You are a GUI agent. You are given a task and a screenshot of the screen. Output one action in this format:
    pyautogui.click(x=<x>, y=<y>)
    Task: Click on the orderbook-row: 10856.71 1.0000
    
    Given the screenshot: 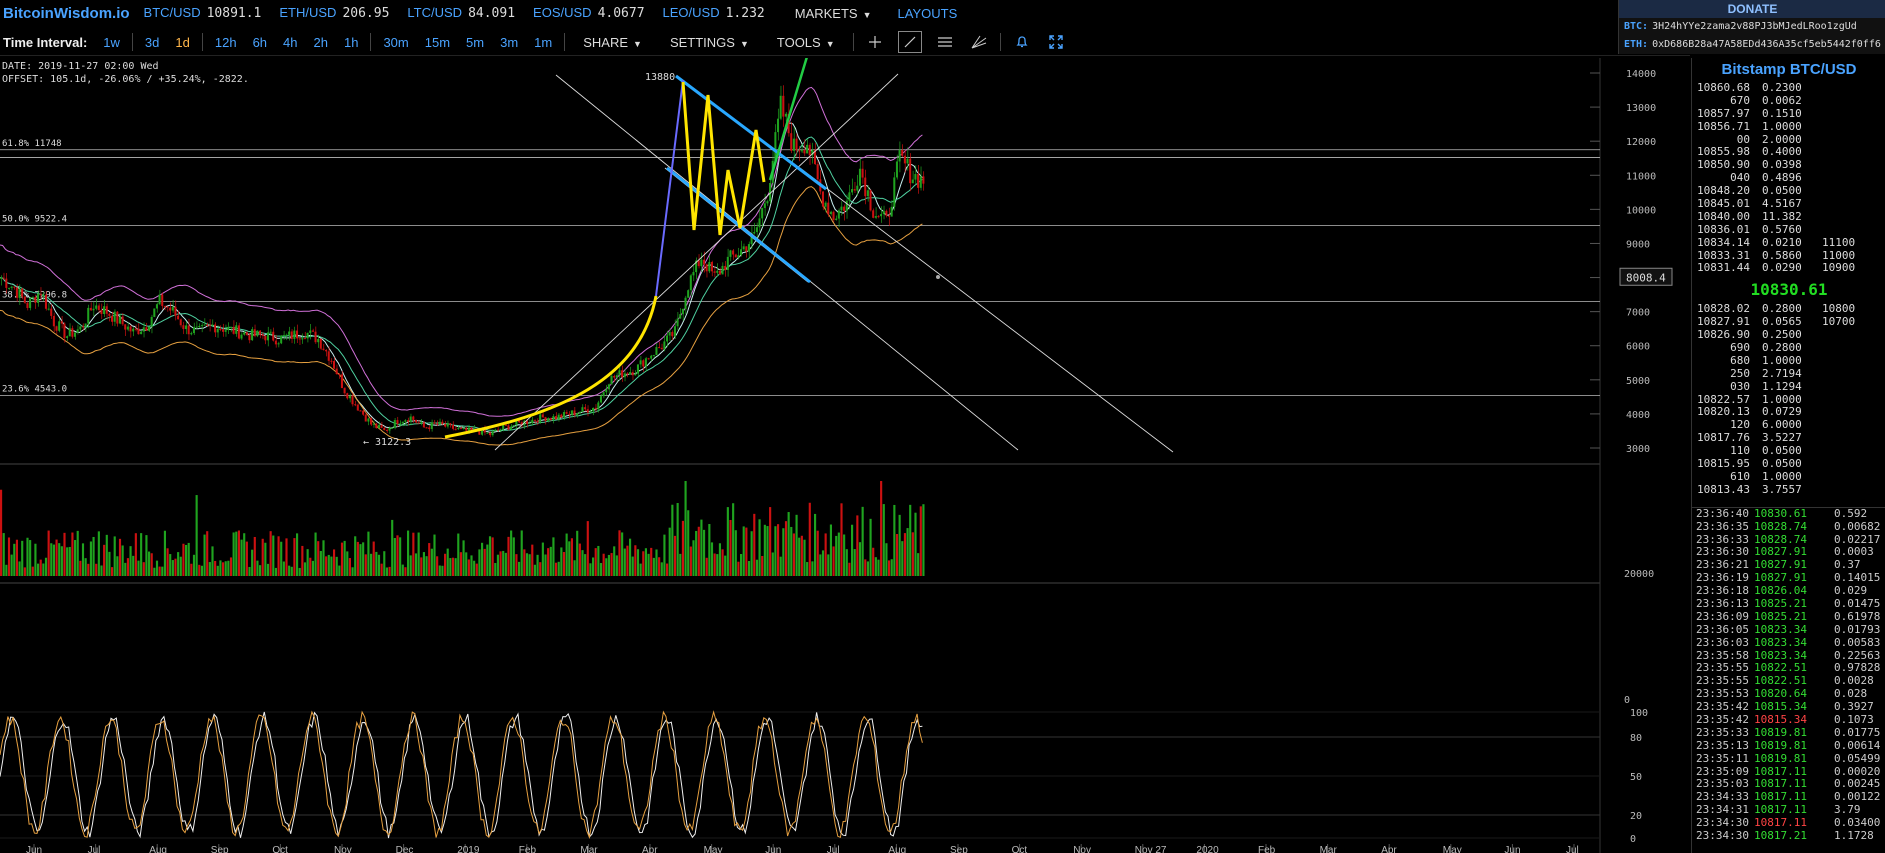 What is the action you would take?
    pyautogui.click(x=1788, y=127)
    